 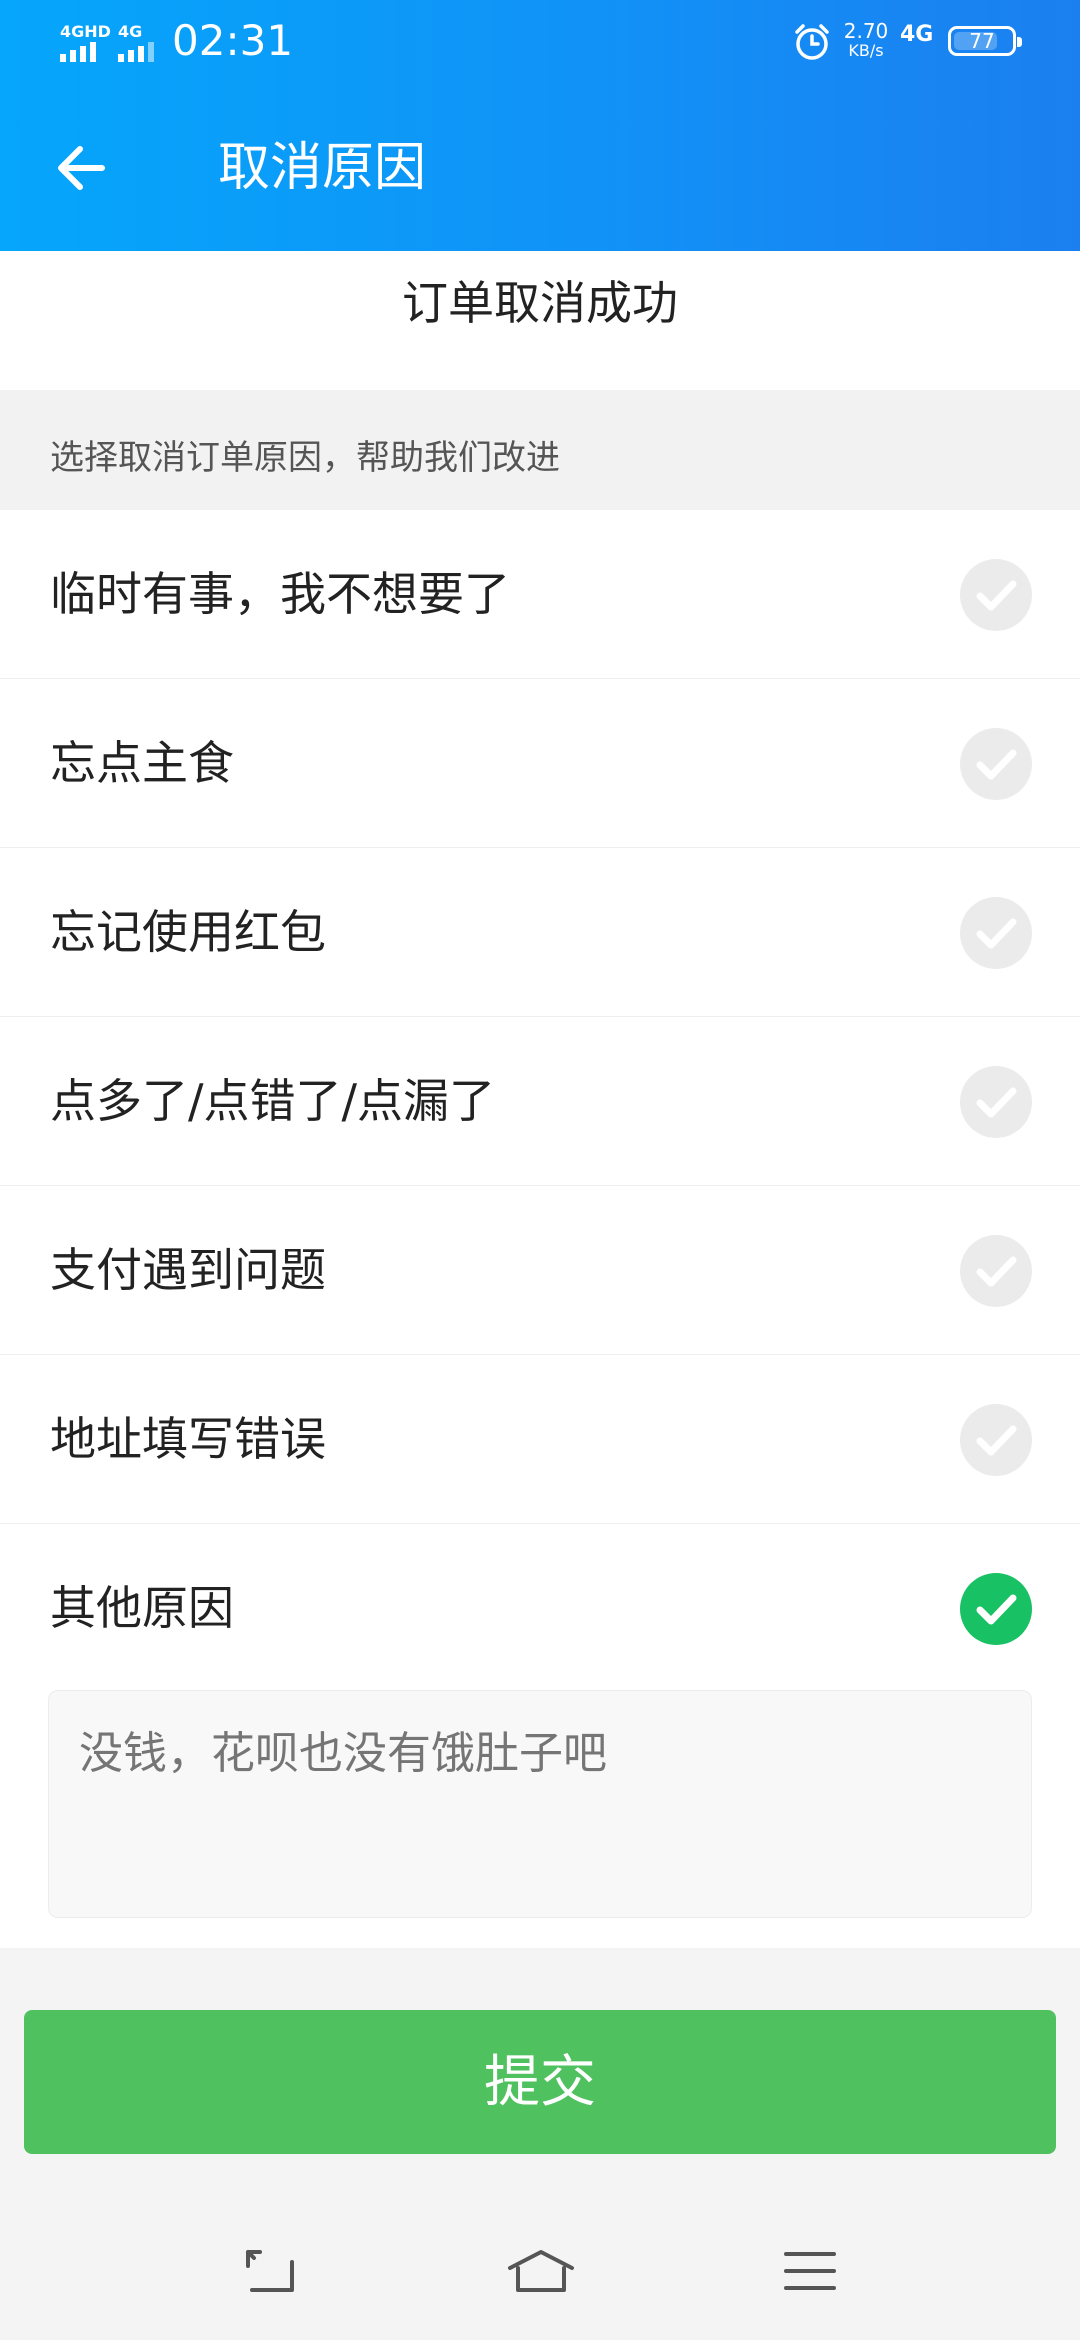 I want to click on reason-label: 支付遇到问题, so click(x=188, y=1270).